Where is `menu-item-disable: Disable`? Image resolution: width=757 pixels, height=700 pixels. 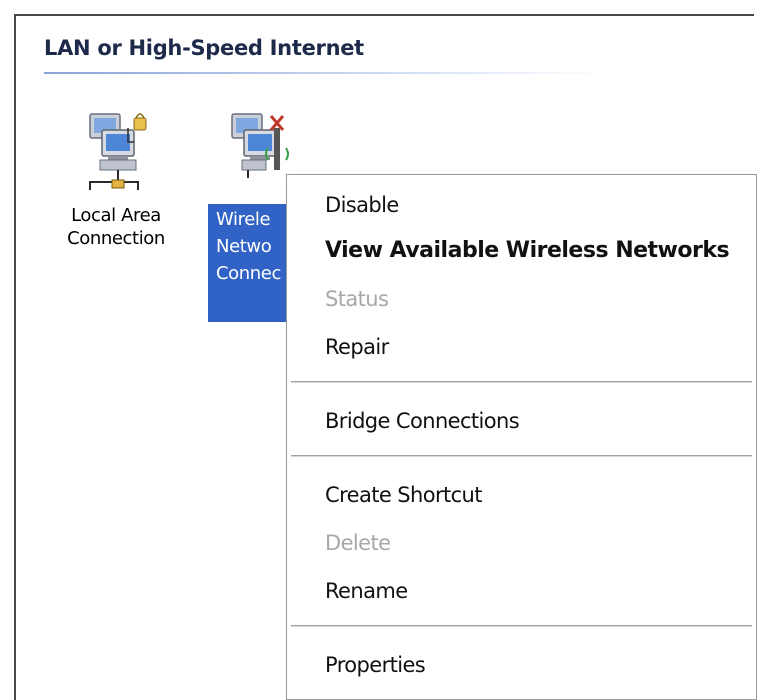
menu-item-disable: Disable is located at coordinates (362, 205).